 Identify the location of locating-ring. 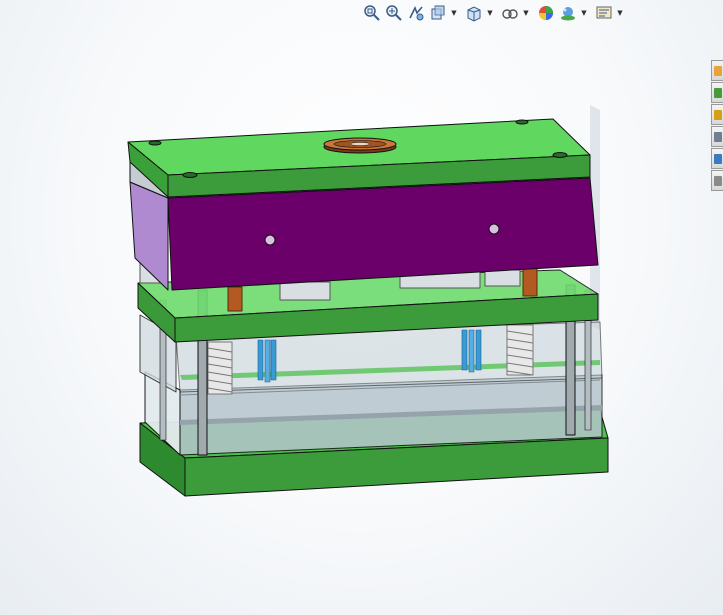
(360, 145).